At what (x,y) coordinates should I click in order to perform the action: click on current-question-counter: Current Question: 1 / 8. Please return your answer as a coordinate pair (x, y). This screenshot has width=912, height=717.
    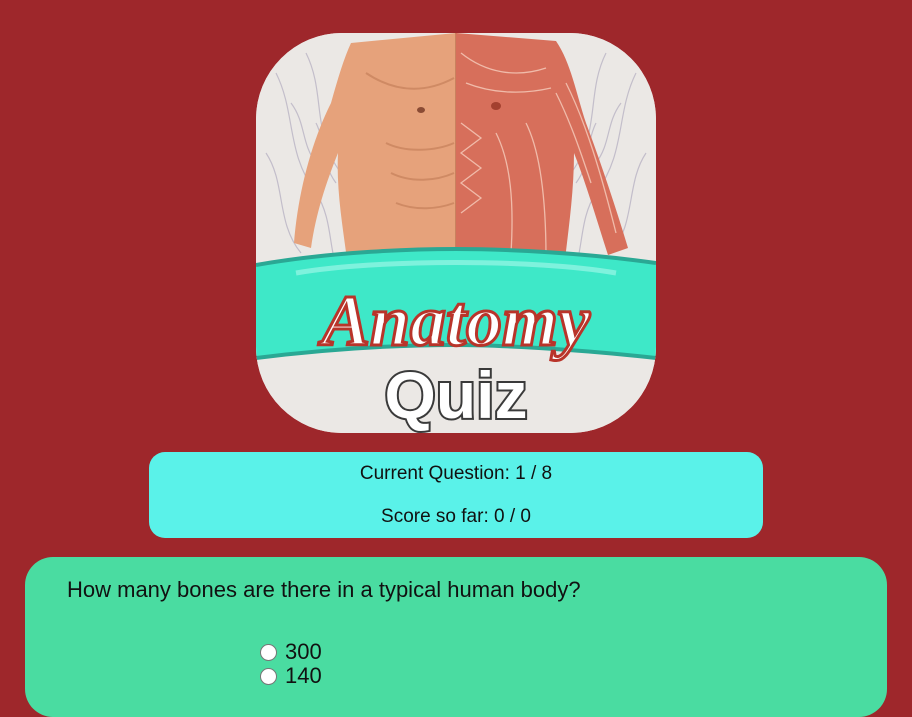
    Looking at the image, I should click on (456, 473).